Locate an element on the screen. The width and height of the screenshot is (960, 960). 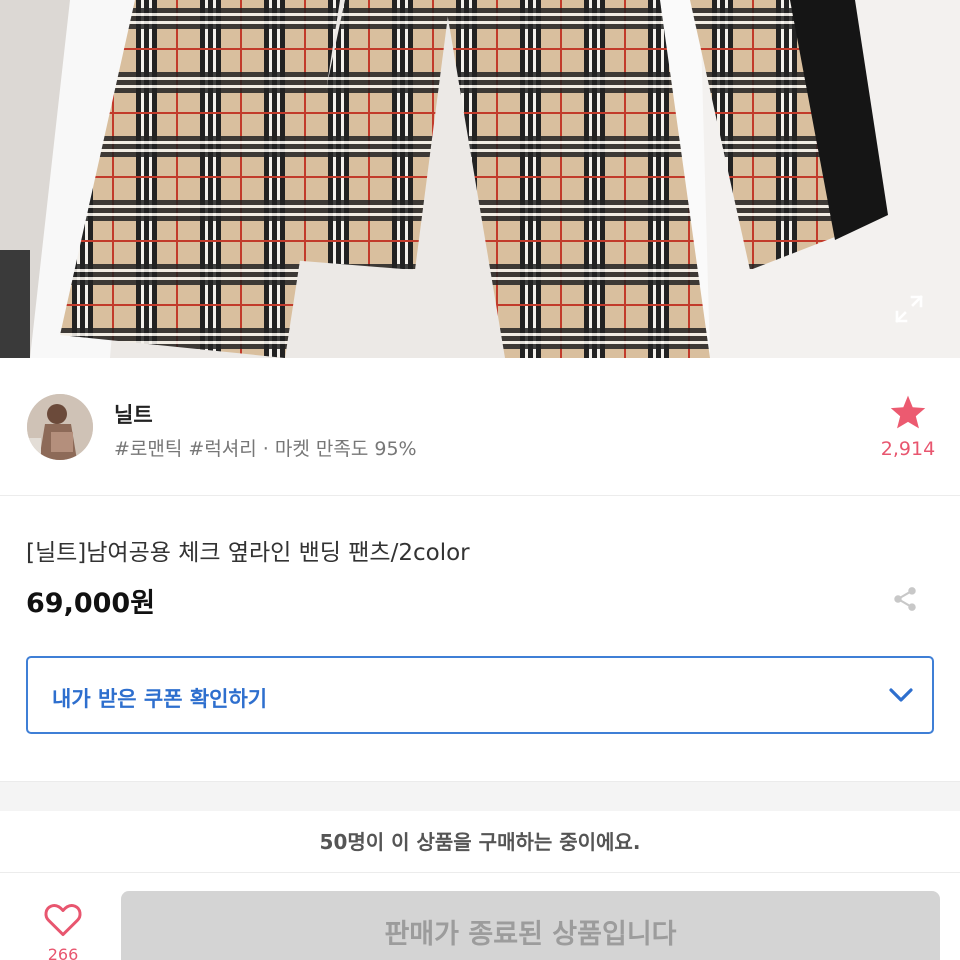
expand-icon is located at coordinates (909, 309).